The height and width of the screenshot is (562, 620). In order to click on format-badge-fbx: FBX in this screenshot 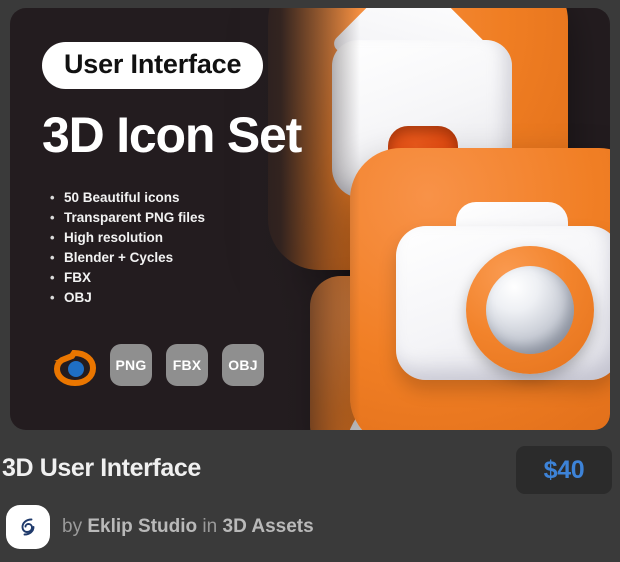, I will do `click(187, 365)`.